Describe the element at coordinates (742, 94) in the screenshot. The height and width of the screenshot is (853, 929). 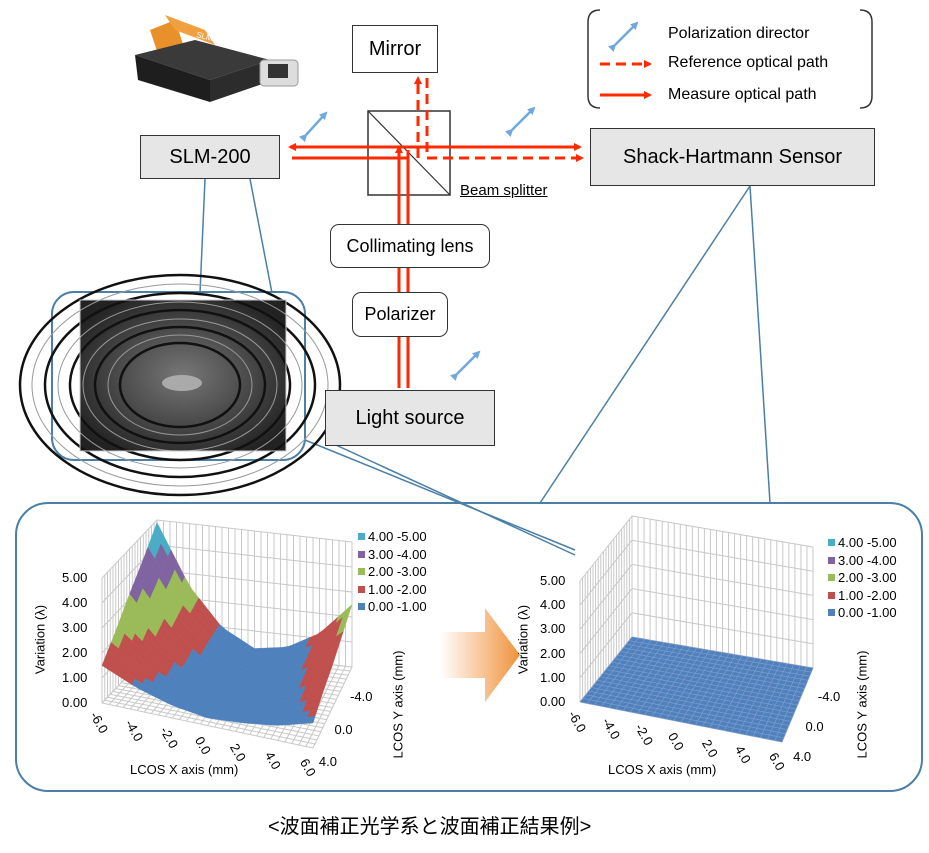
I see `legend-measure-label: Measure optical path` at that location.